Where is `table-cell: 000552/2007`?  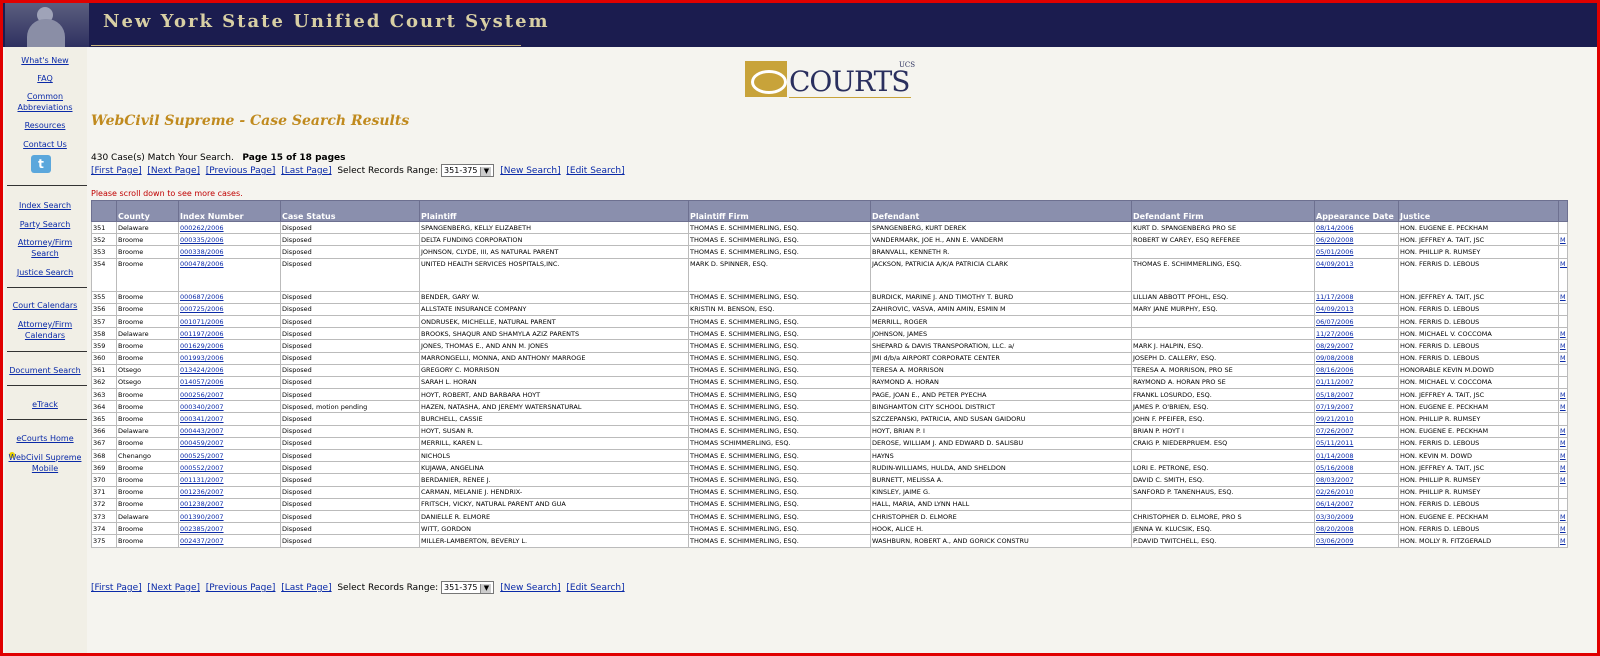
table-cell: 000552/2007 is located at coordinates (229, 468).